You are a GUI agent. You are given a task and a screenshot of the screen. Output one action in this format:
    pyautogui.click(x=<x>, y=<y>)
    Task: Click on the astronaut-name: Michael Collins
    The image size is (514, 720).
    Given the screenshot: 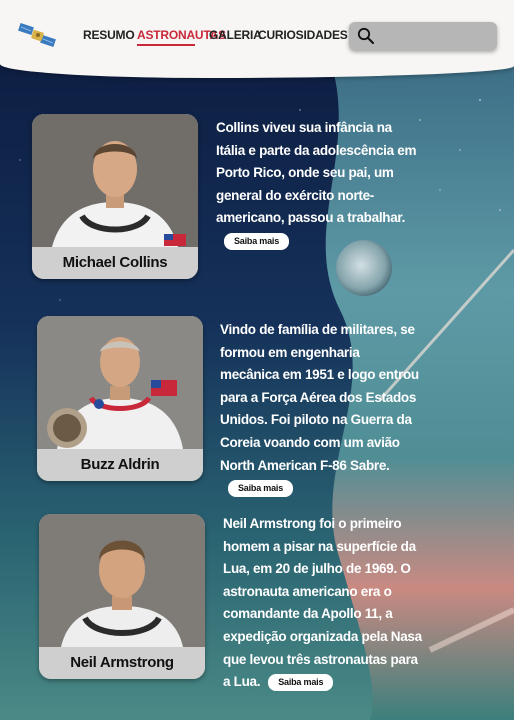 What is the action you would take?
    pyautogui.click(x=115, y=263)
    